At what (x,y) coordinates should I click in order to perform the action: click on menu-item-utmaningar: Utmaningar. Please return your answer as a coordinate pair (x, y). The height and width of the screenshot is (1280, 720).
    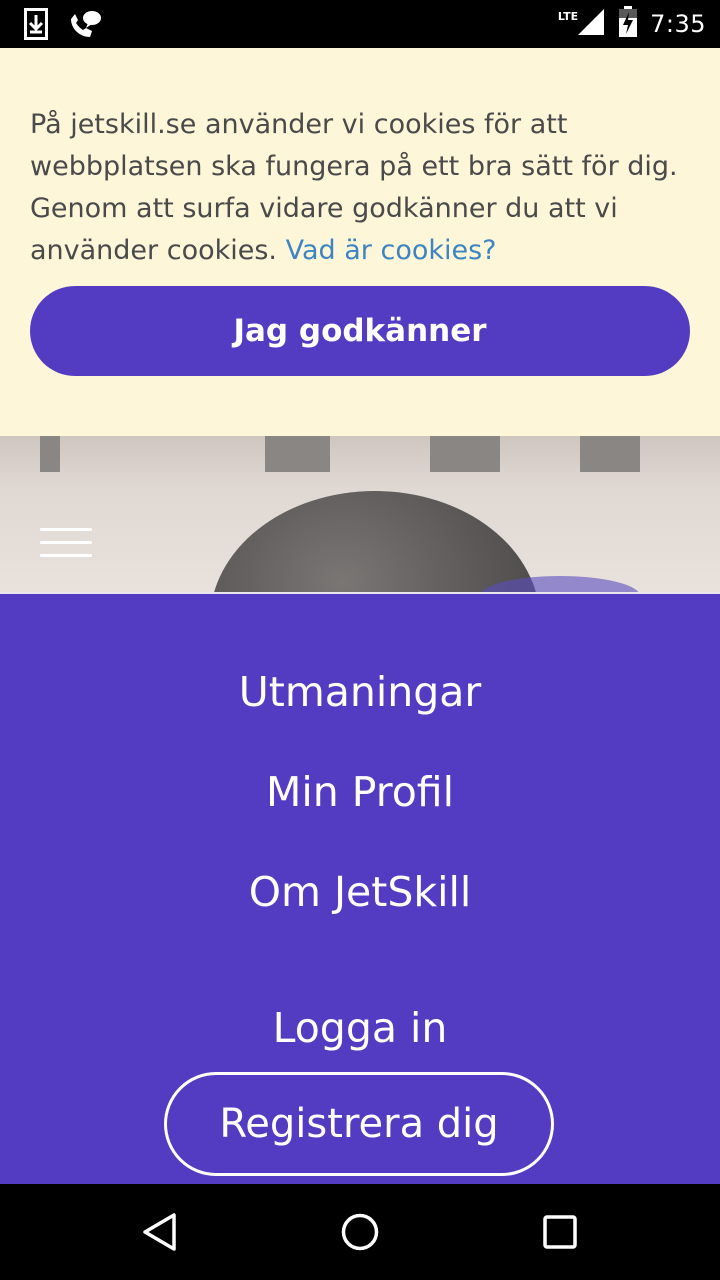
    Looking at the image, I should click on (360, 692).